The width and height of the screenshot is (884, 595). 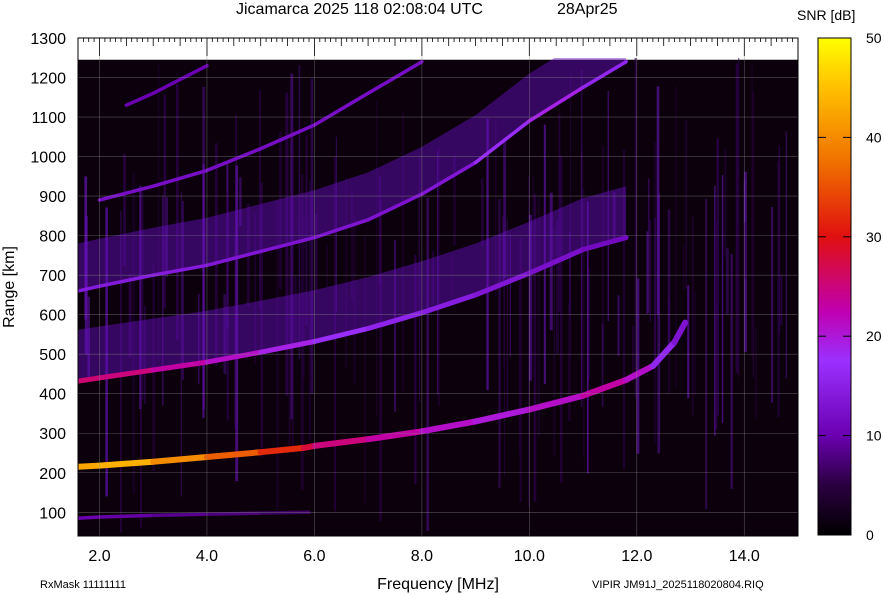 What do you see at coordinates (874, 38) in the screenshot?
I see `colorbar-tick-label: 50` at bounding box center [874, 38].